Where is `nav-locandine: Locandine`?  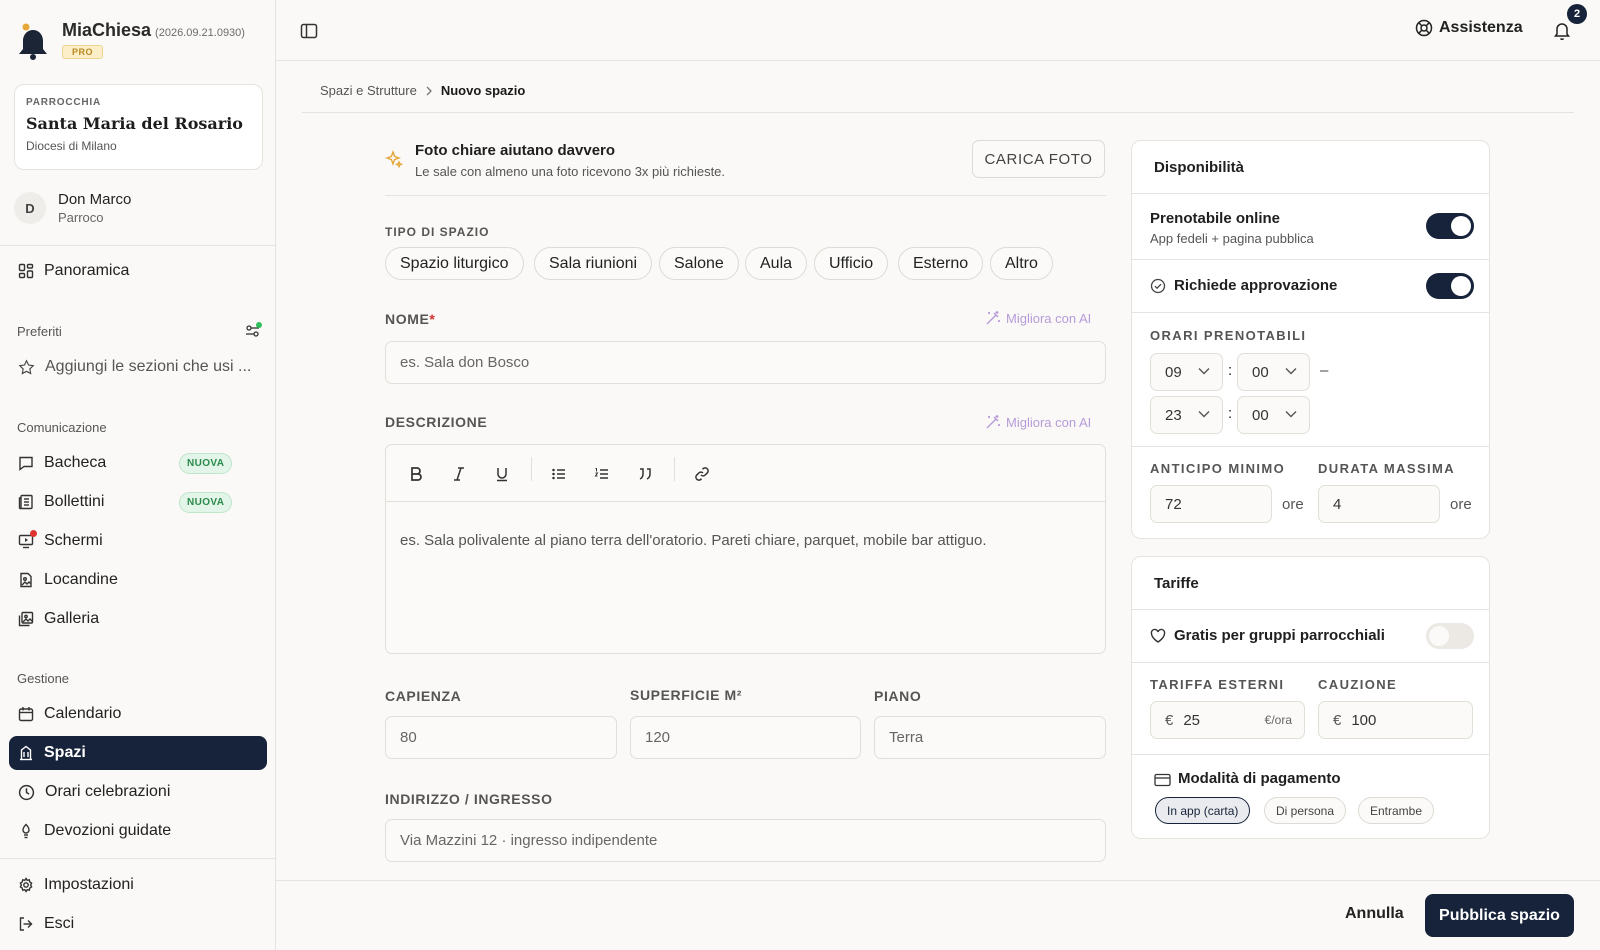
nav-locandine: Locandine is located at coordinates (138, 580).